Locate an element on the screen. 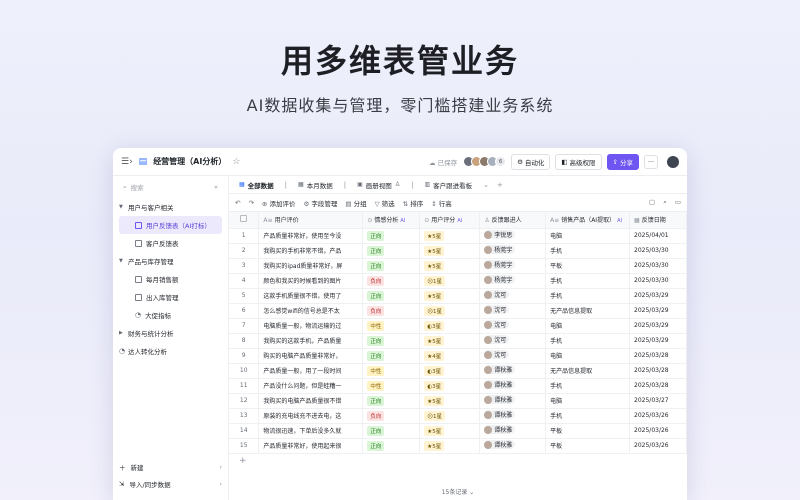  table-row: 2 我购买的手机非常不错，产品 正向 ★5星 杨莞宇 手机 2025/03/30 is located at coordinates (458, 251).